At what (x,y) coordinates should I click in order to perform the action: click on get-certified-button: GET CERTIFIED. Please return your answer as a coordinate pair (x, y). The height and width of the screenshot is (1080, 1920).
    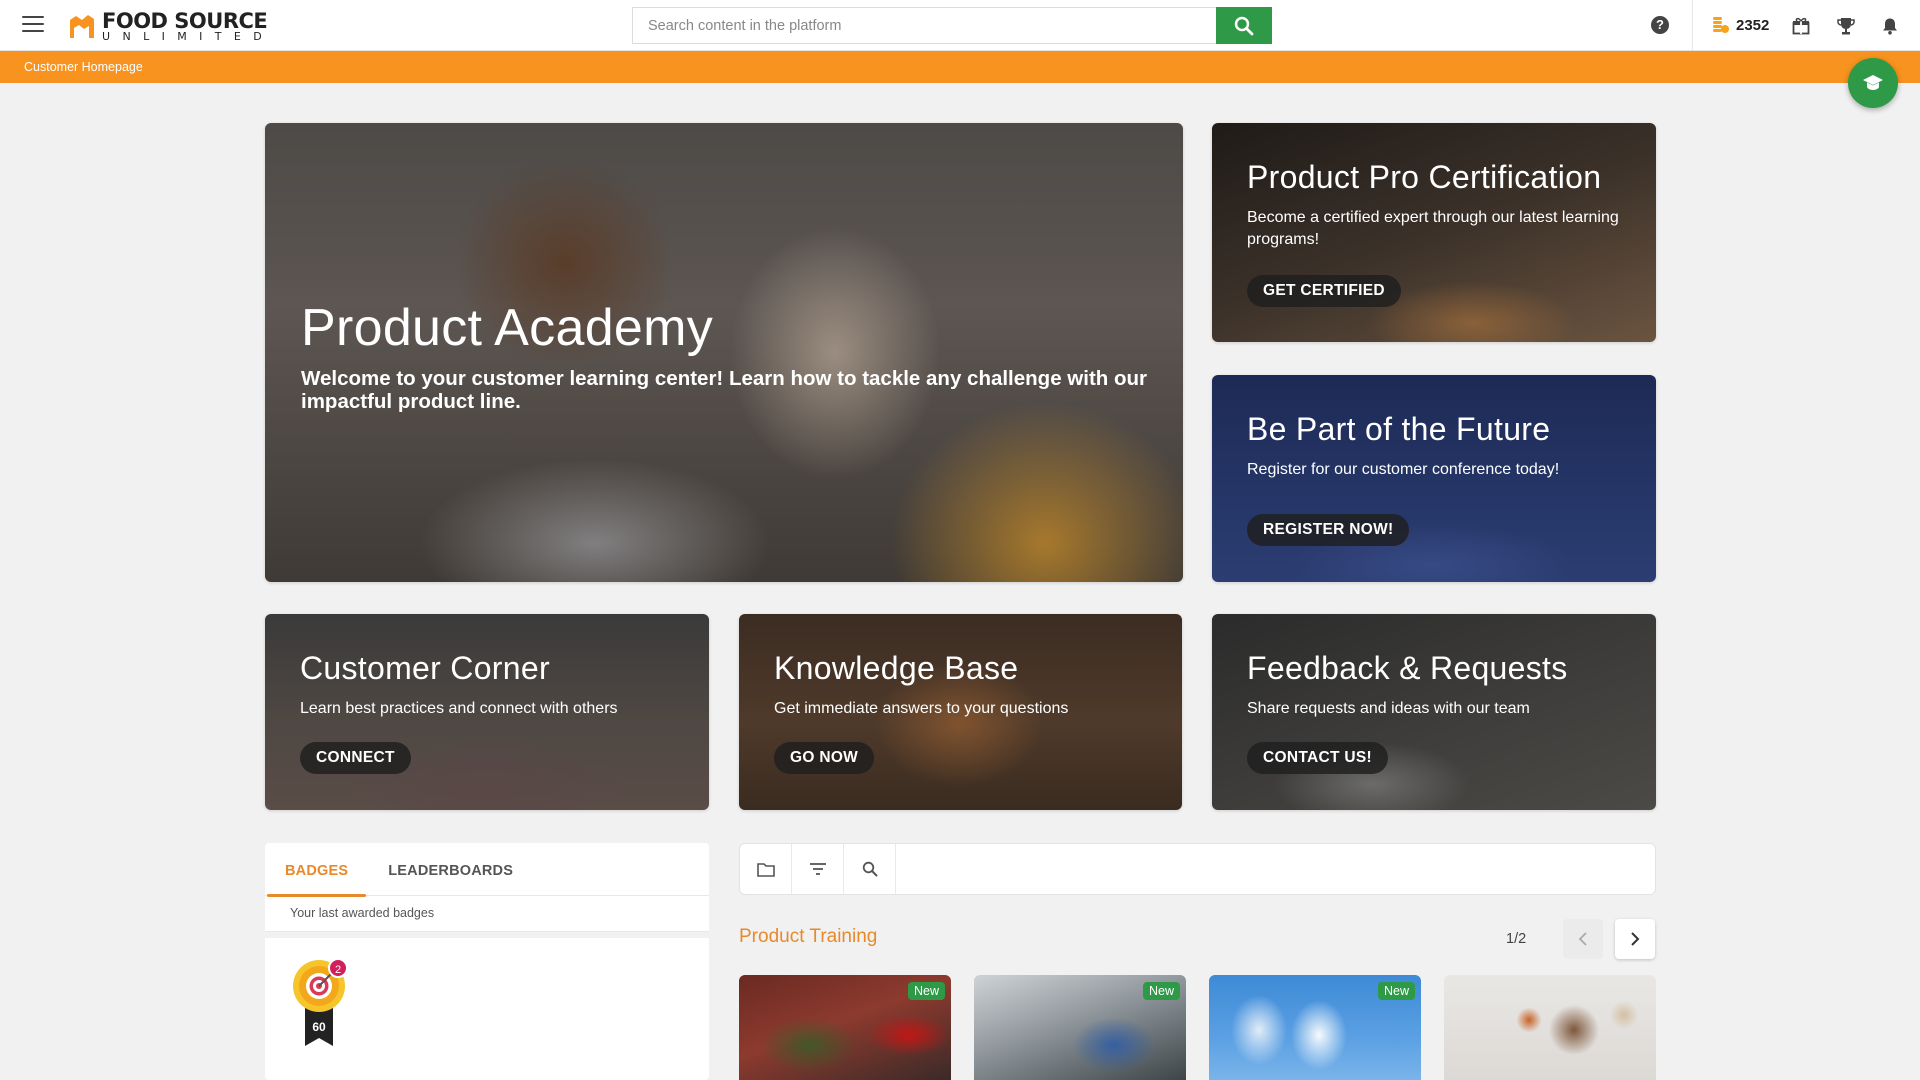
    Looking at the image, I should click on (1324, 291).